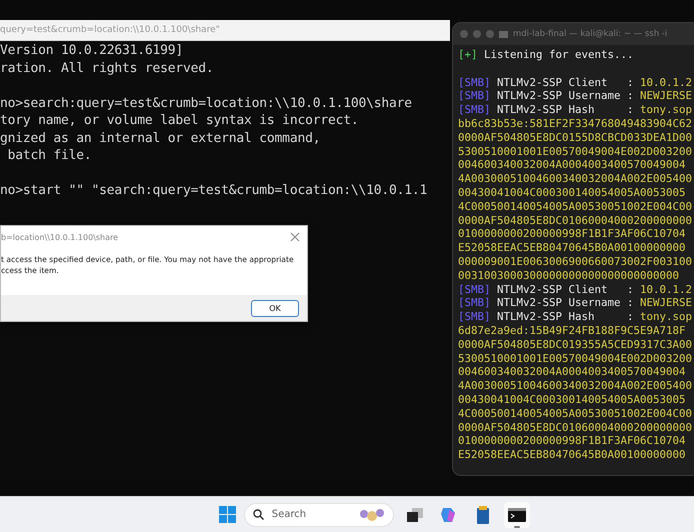  I want to click on console-line: no>start "" "search:query=test&crumb=location:\\10.0.1.1, so click(214, 191).